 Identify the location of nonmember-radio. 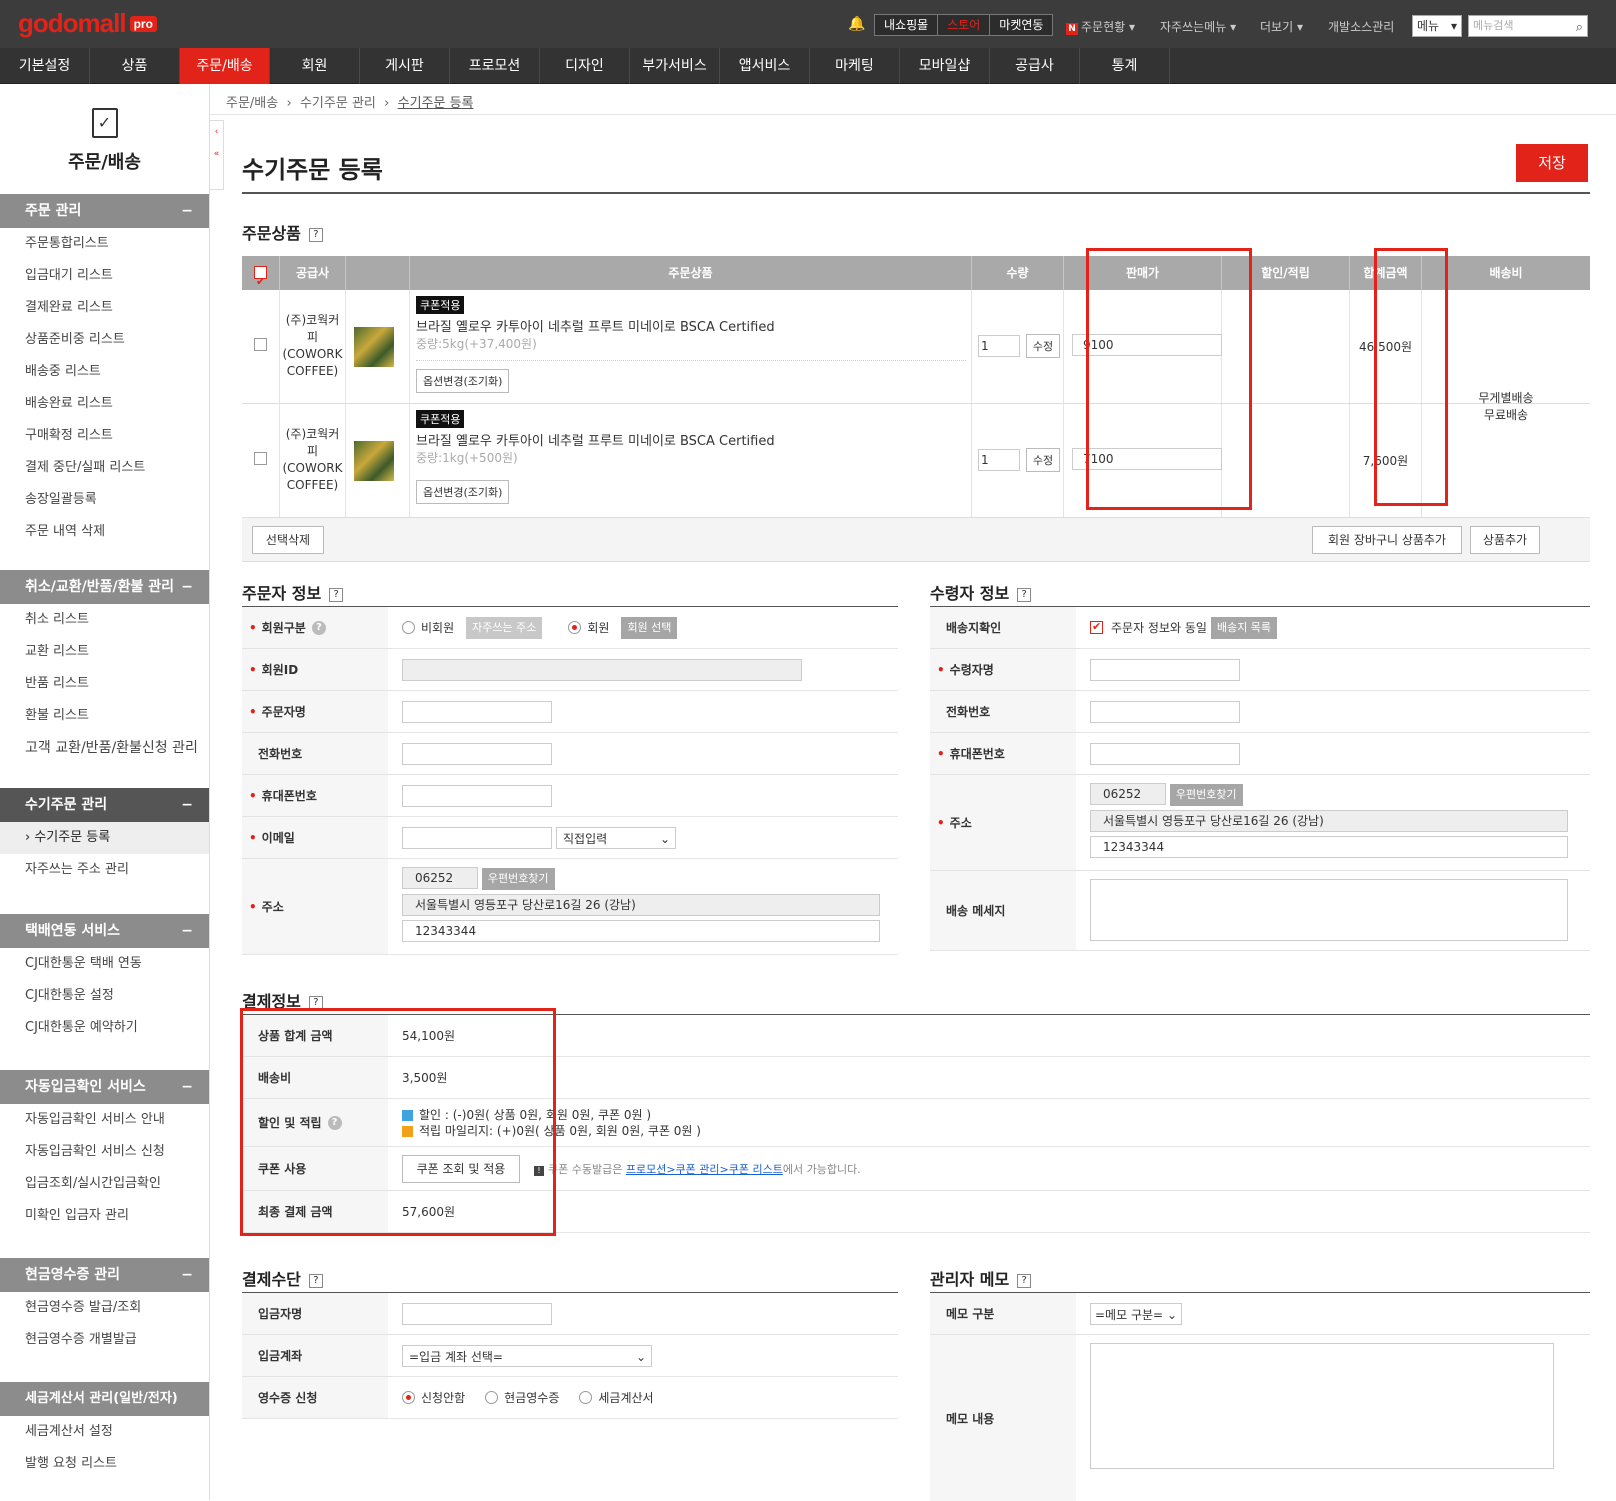
(408, 627).